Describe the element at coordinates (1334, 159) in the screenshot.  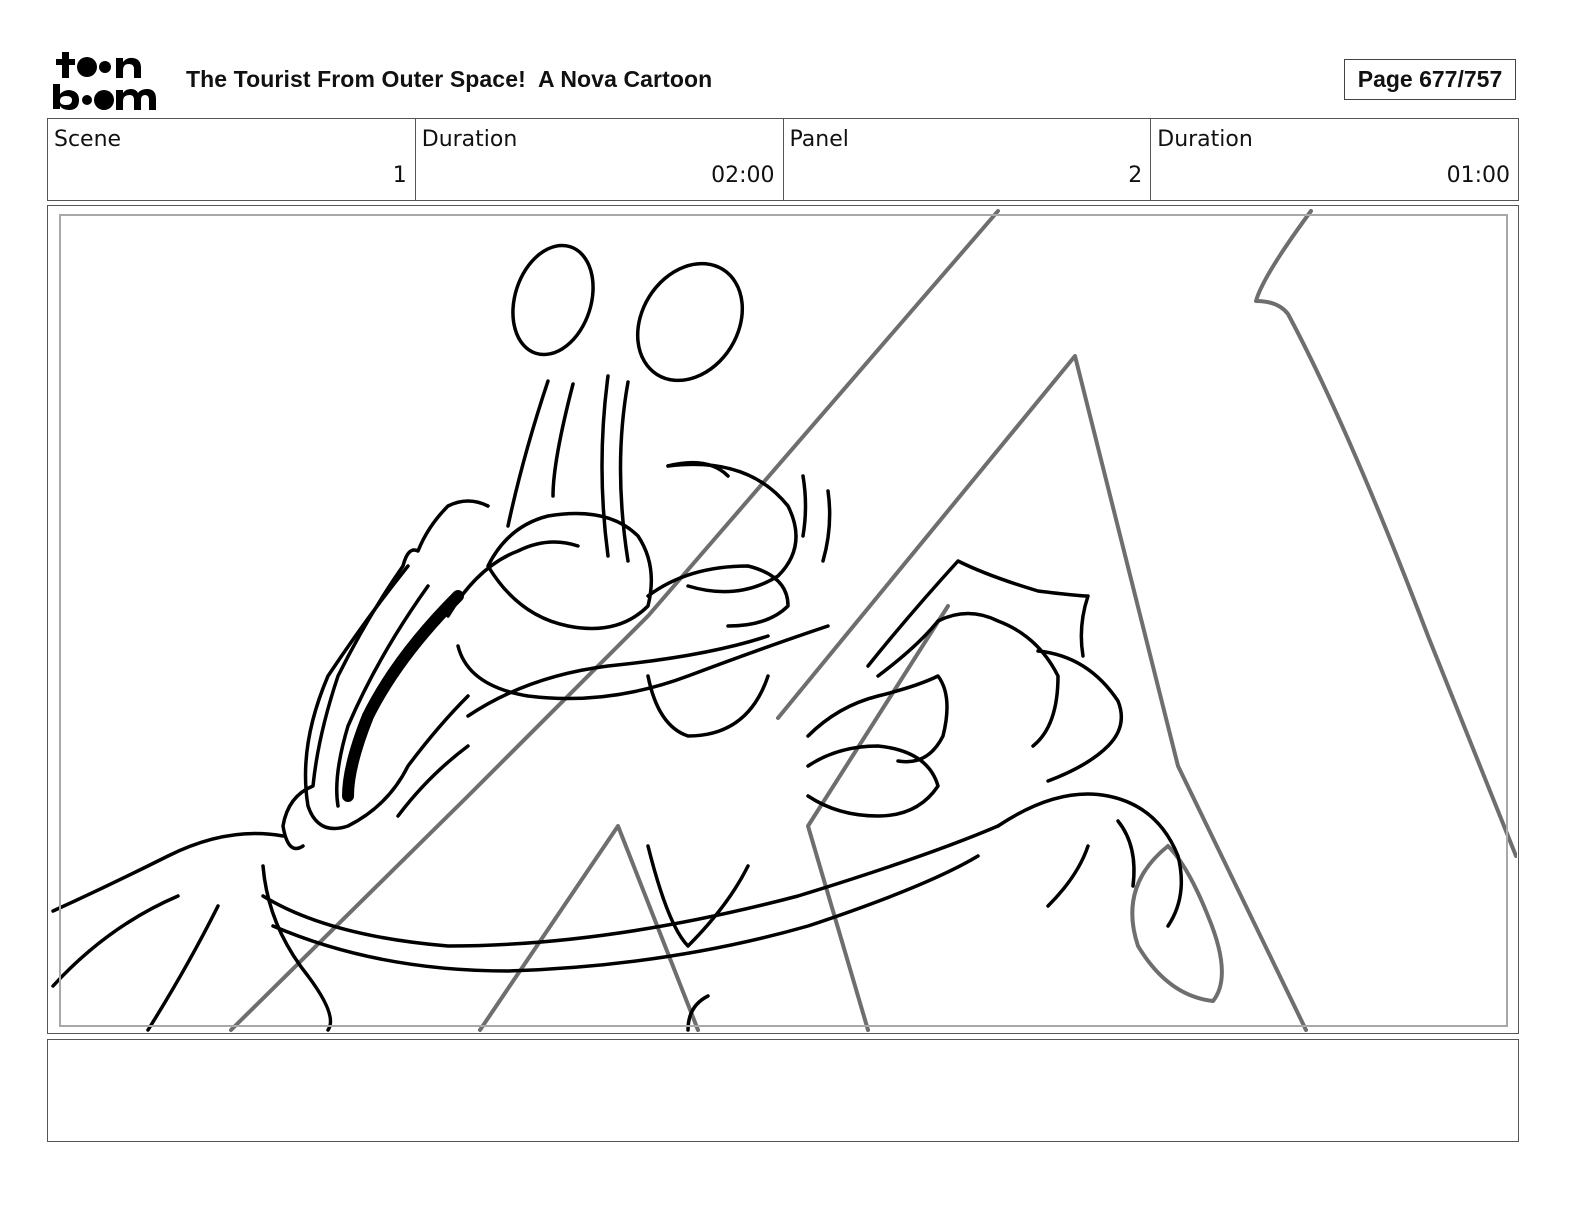
I see `panel-duration-cell: Duration 01:00` at that location.